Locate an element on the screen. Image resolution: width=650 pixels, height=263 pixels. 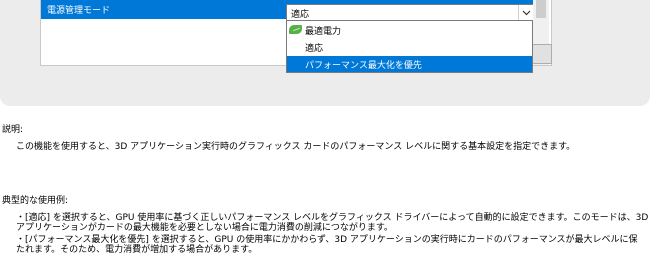
description-heading: 説明: is located at coordinates (13, 130).